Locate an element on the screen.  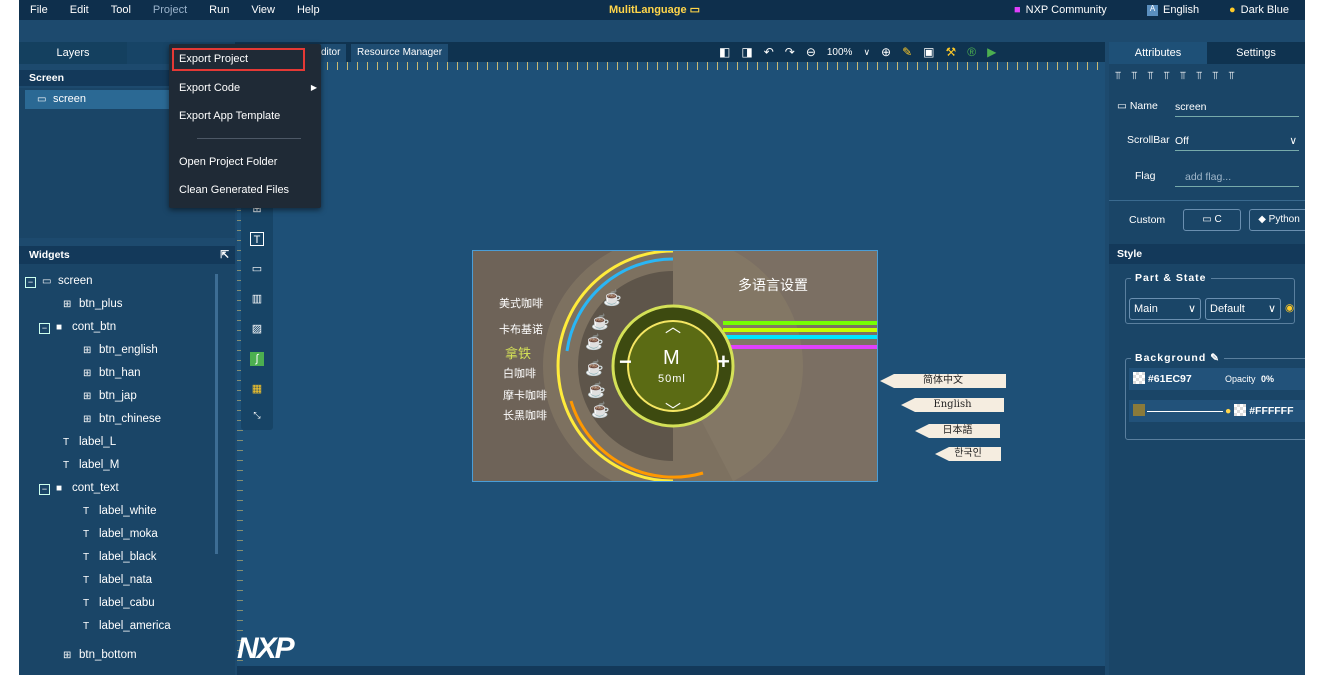
tree-node-label-moka: Tlabel_moka is located at coordinates (120, 534).